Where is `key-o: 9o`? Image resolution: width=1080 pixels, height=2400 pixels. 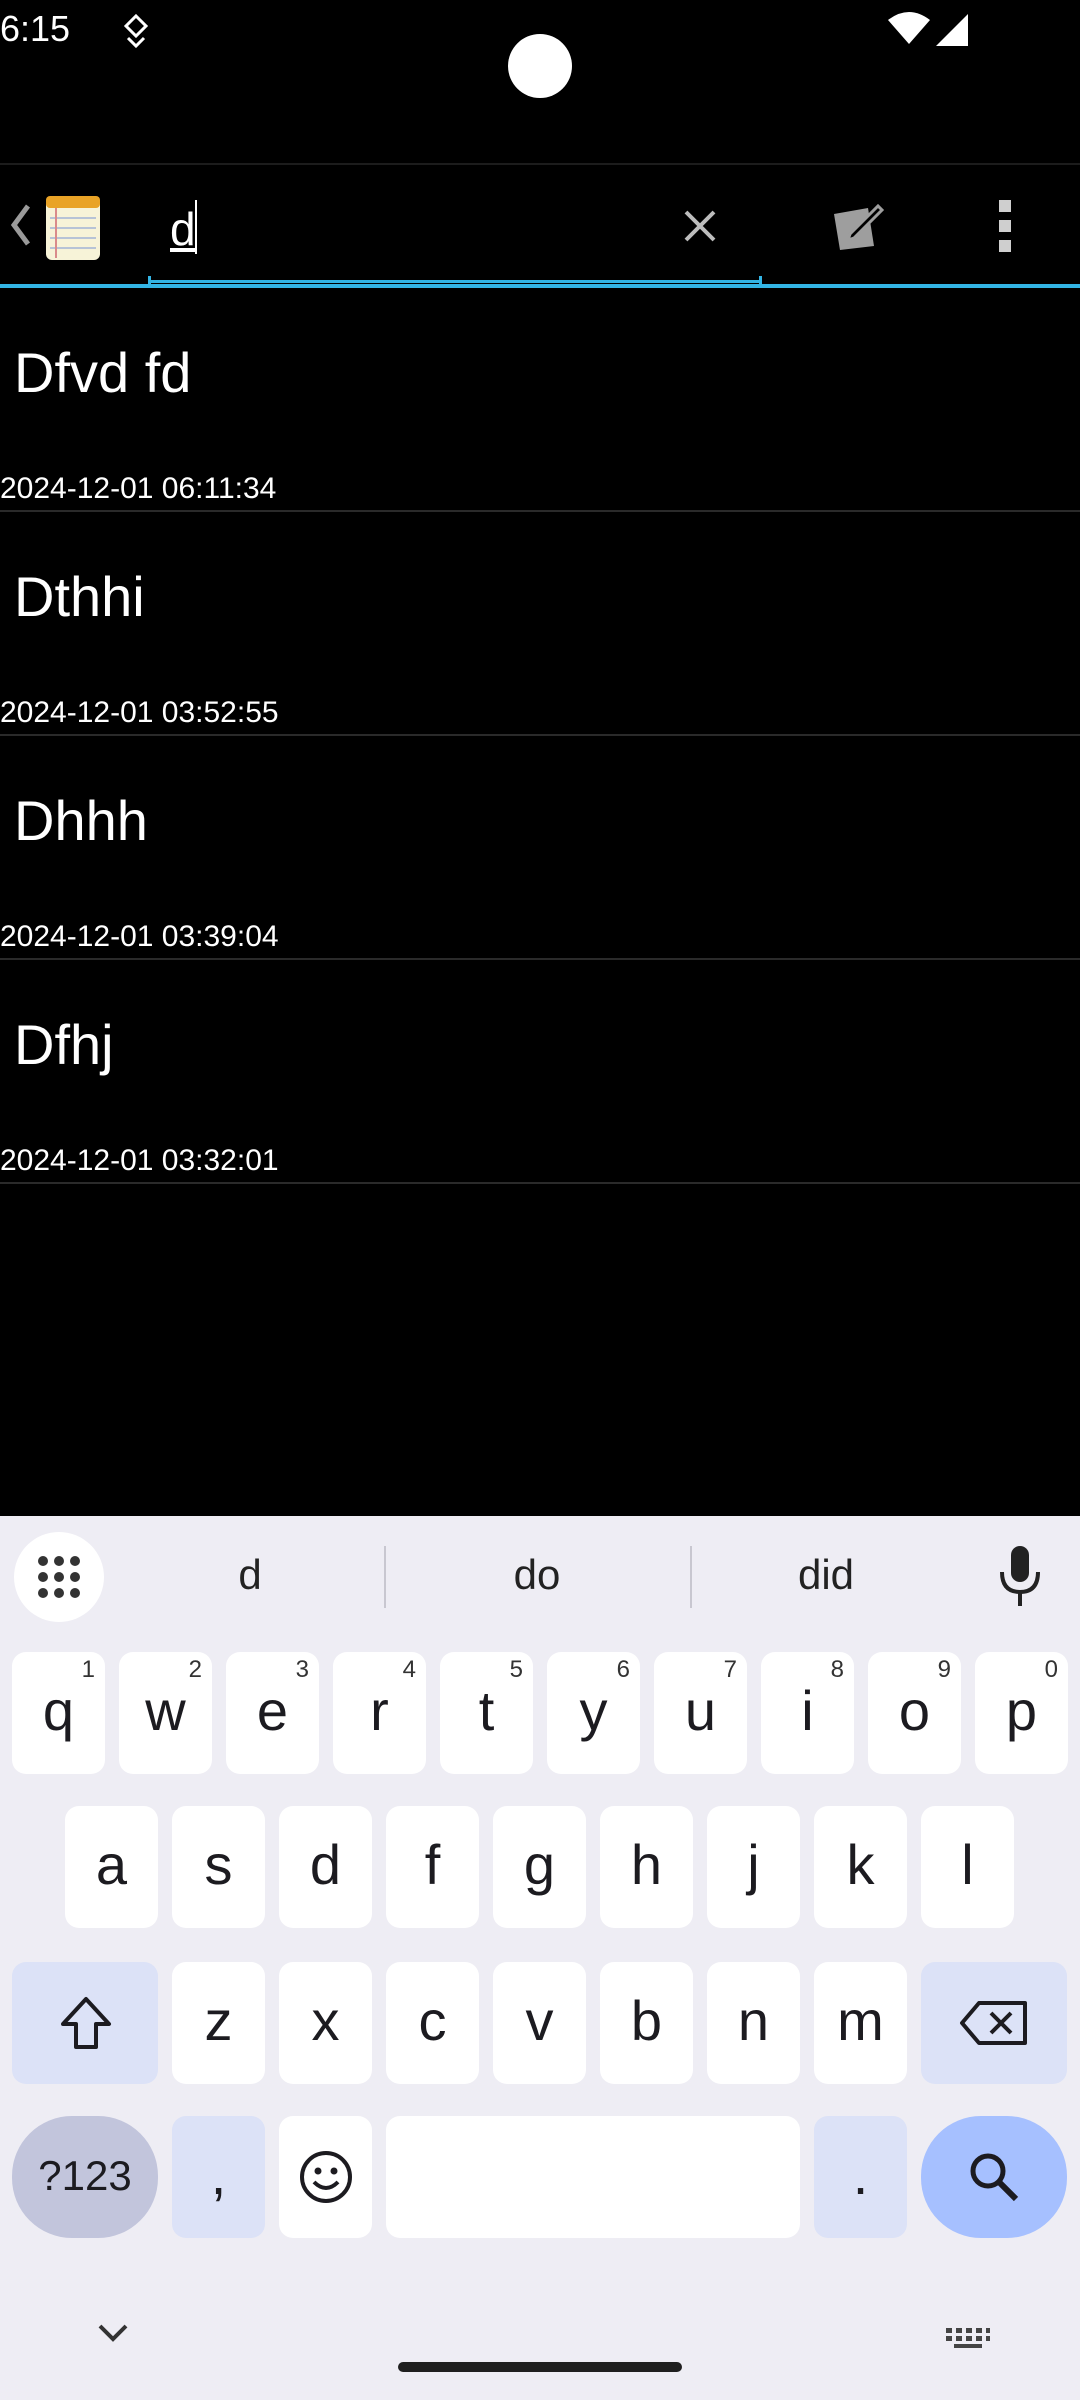
key-o: 9o is located at coordinates (914, 1713).